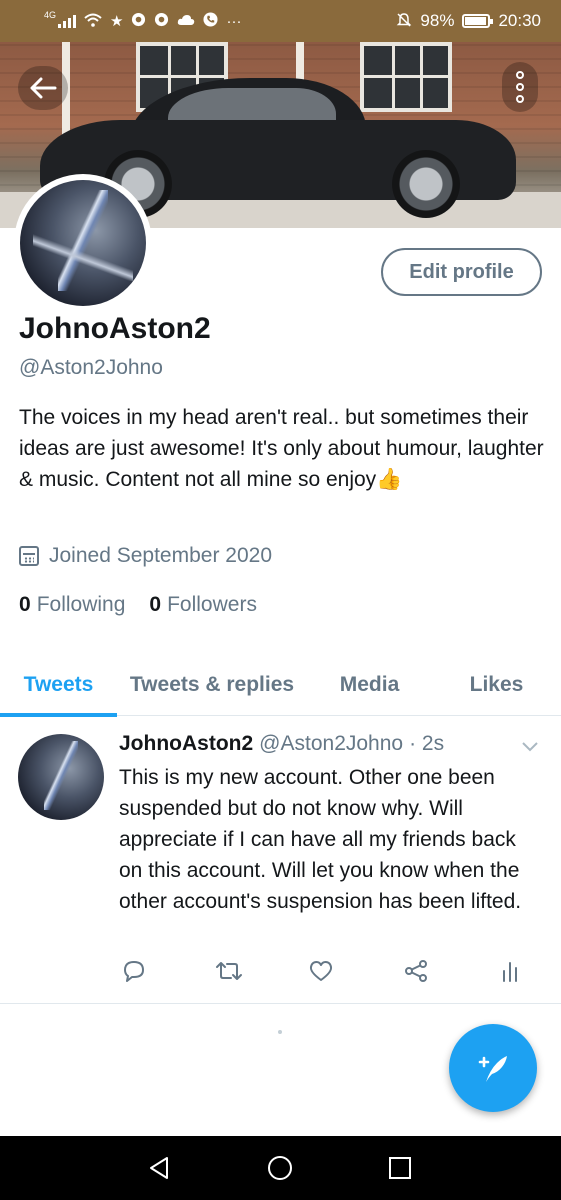  Describe the element at coordinates (29, 556) in the screenshot. I see `calendar-icon` at that location.